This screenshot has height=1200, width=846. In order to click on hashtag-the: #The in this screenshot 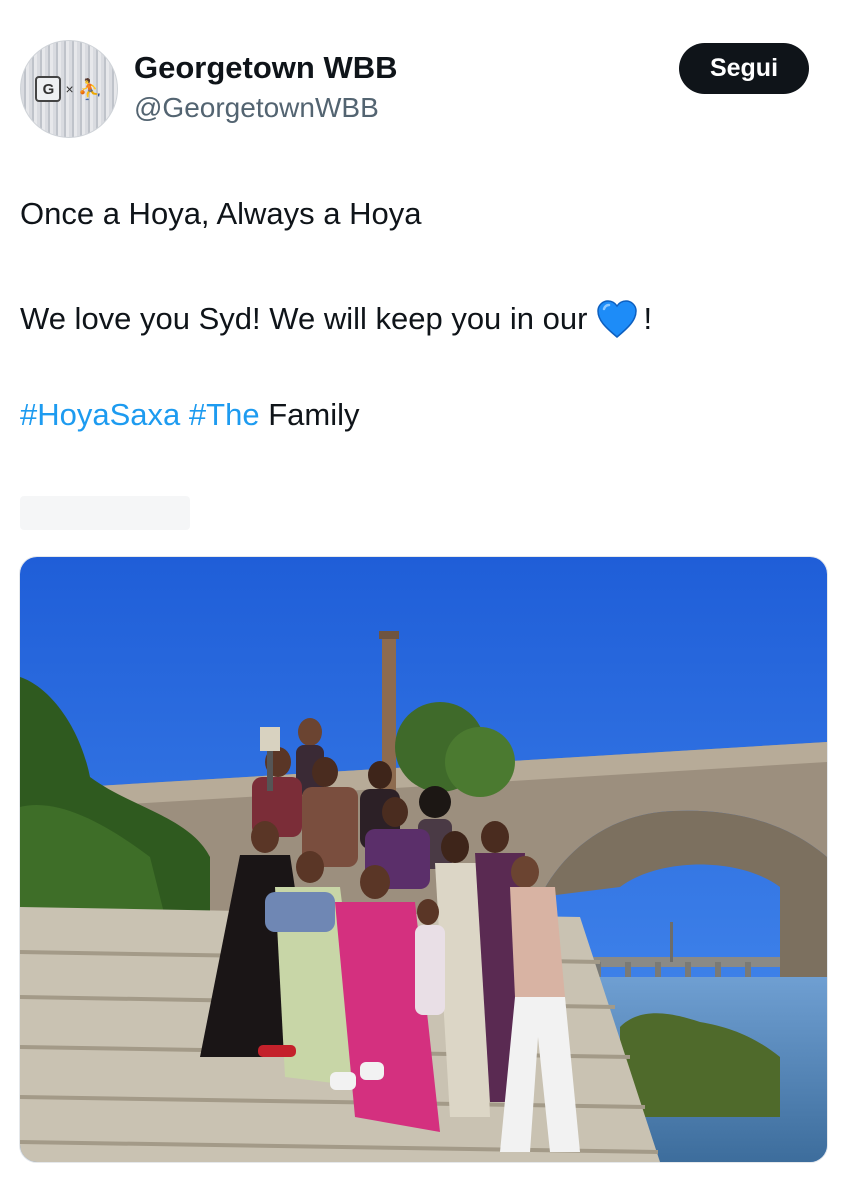, I will do `click(224, 414)`.